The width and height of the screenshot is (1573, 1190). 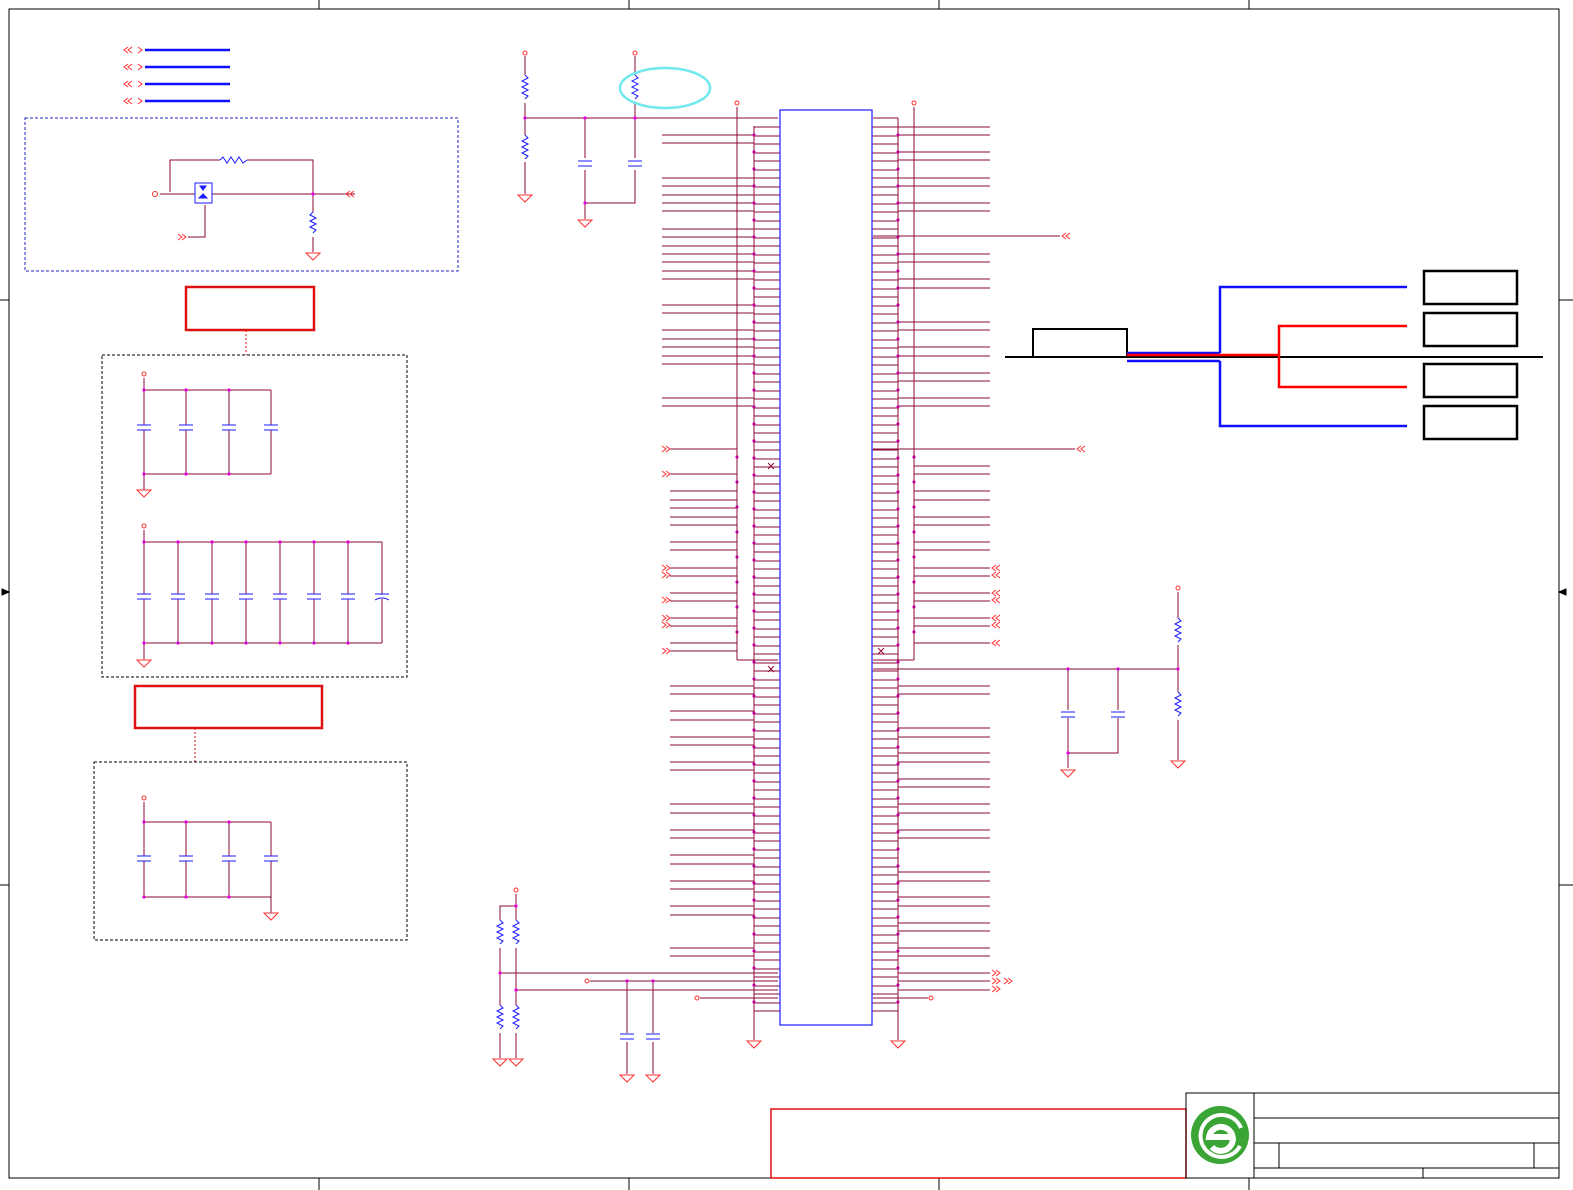 What do you see at coordinates (203, 193) in the screenshot?
I see `mosfet-icon` at bounding box center [203, 193].